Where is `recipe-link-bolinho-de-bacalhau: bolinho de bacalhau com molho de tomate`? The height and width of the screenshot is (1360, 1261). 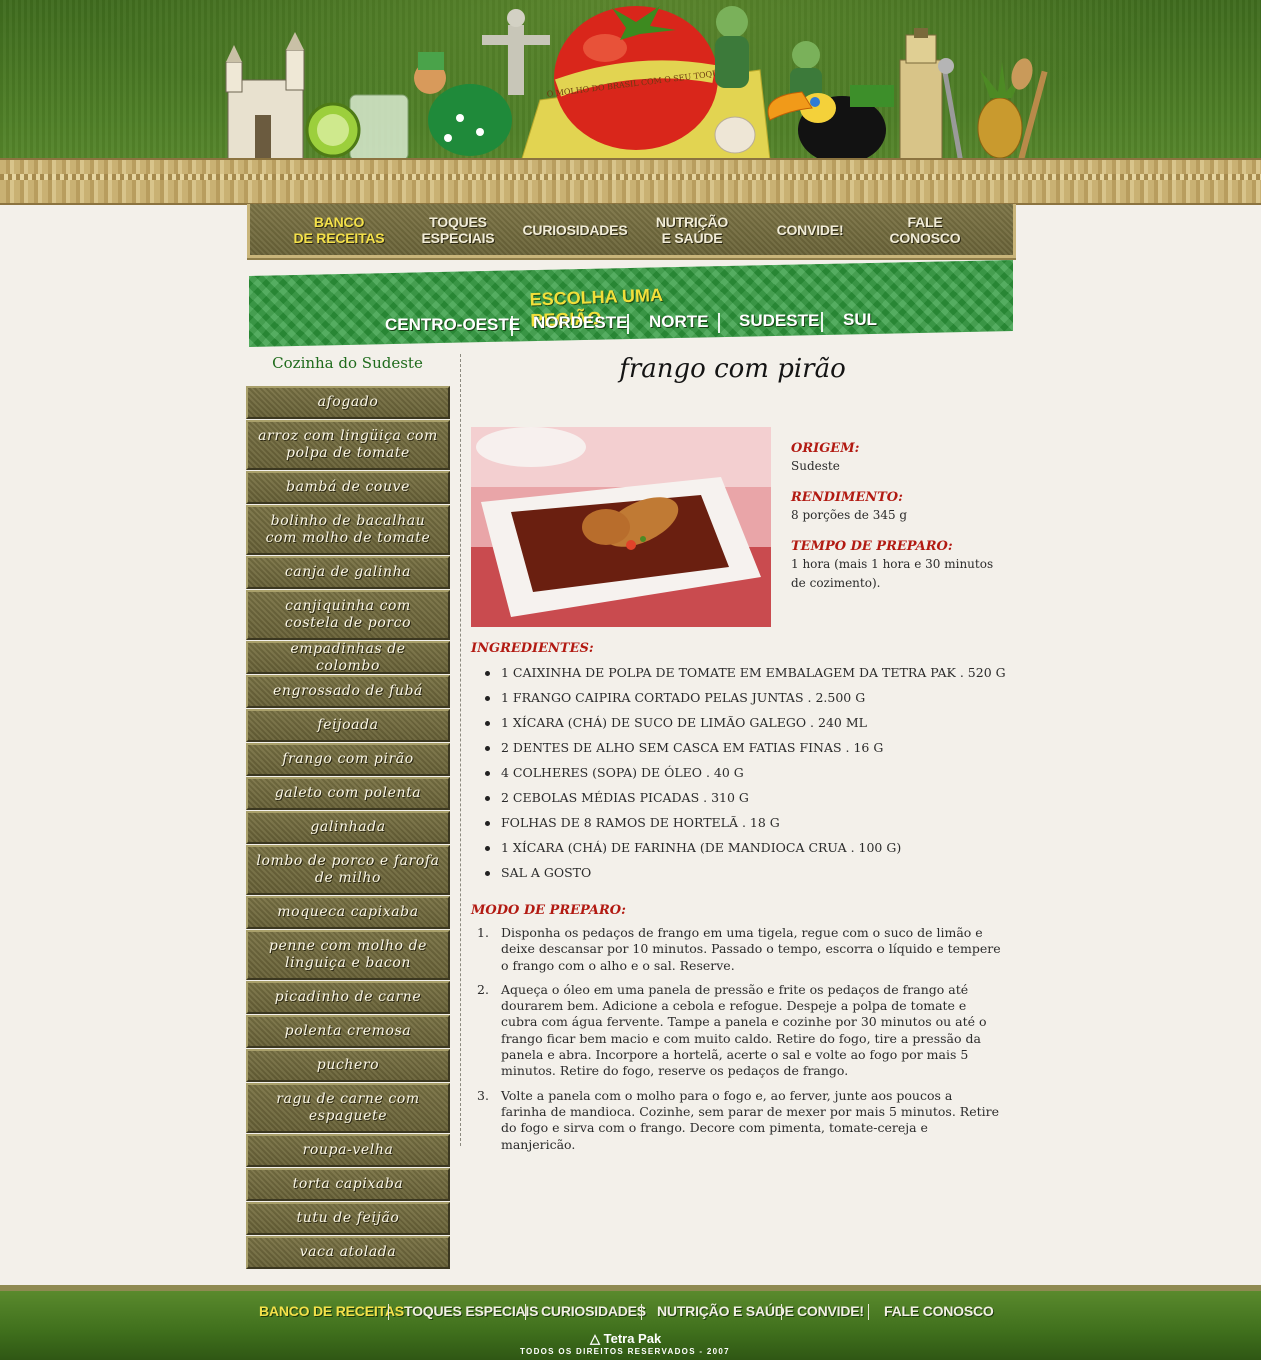
recipe-link-bolinho-de-bacalhau: bolinho de bacalhau com molho de tomate is located at coordinates (348, 530).